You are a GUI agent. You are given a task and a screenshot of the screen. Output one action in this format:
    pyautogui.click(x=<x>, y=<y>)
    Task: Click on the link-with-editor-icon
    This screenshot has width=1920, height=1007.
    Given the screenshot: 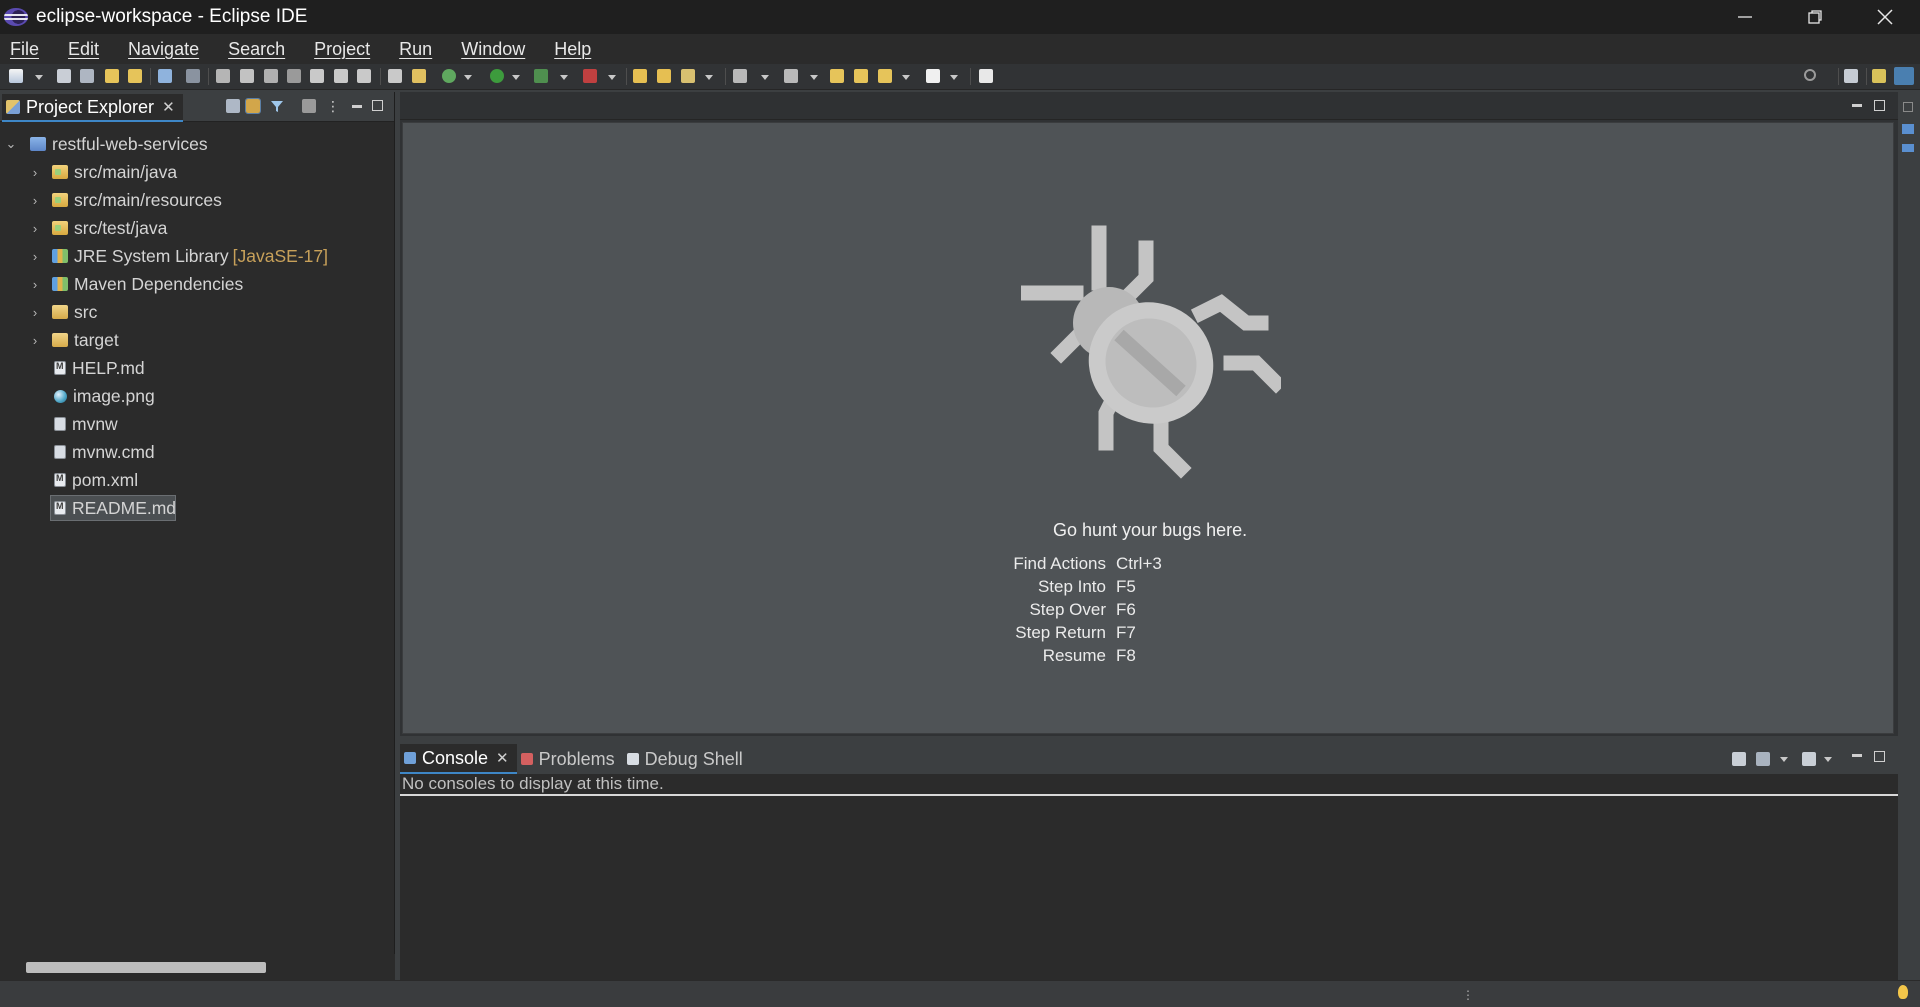 What is the action you would take?
    pyautogui.click(x=253, y=106)
    